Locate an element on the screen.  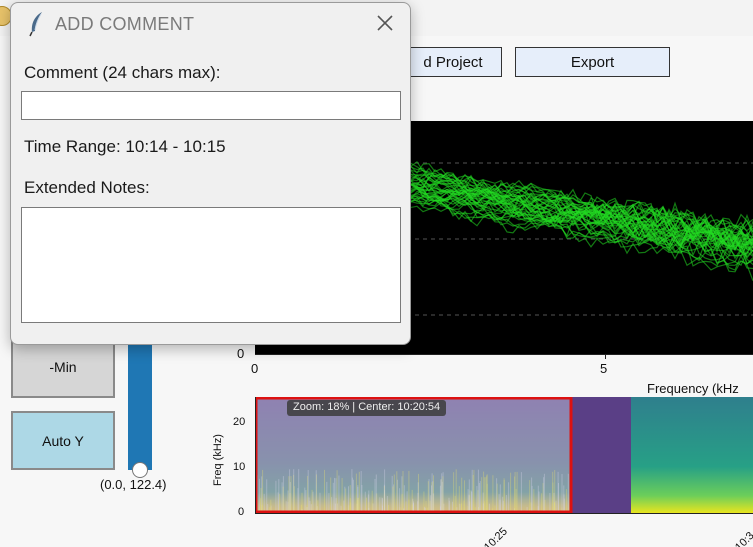
overview-y-tick: 20 is located at coordinates (239, 422).